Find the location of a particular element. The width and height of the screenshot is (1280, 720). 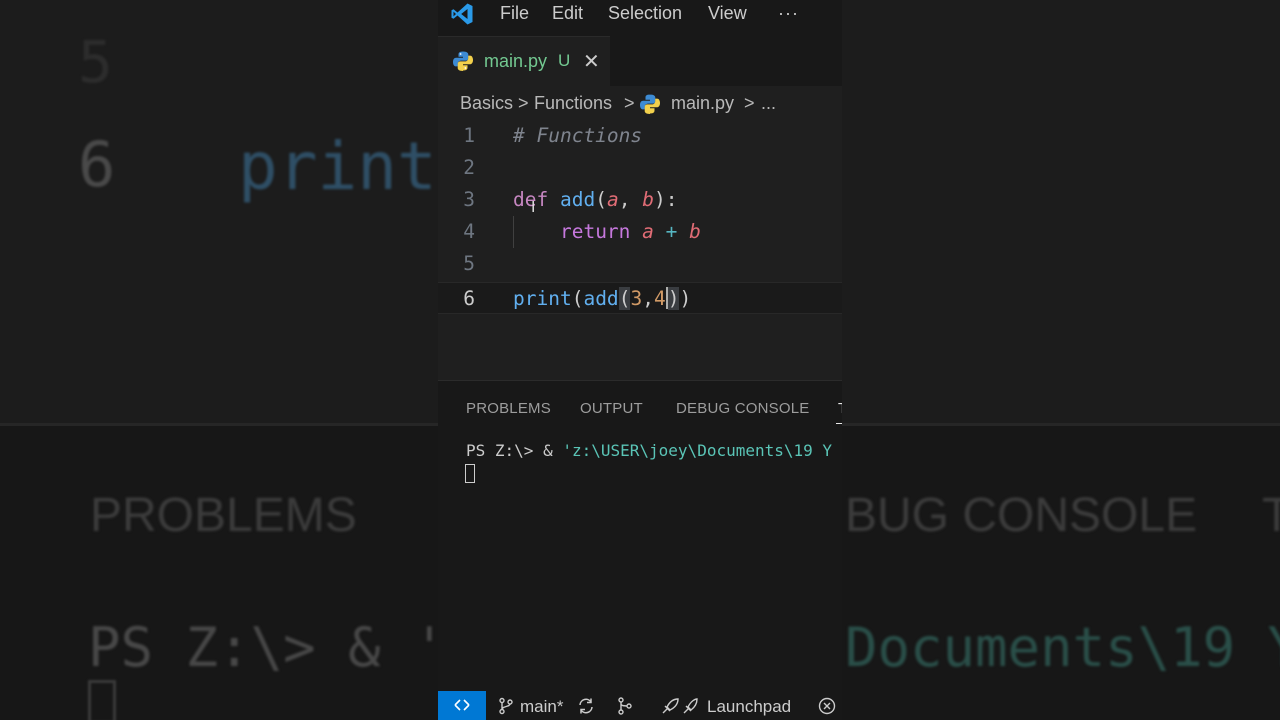

menu-edit: Edit is located at coordinates (567, 13).